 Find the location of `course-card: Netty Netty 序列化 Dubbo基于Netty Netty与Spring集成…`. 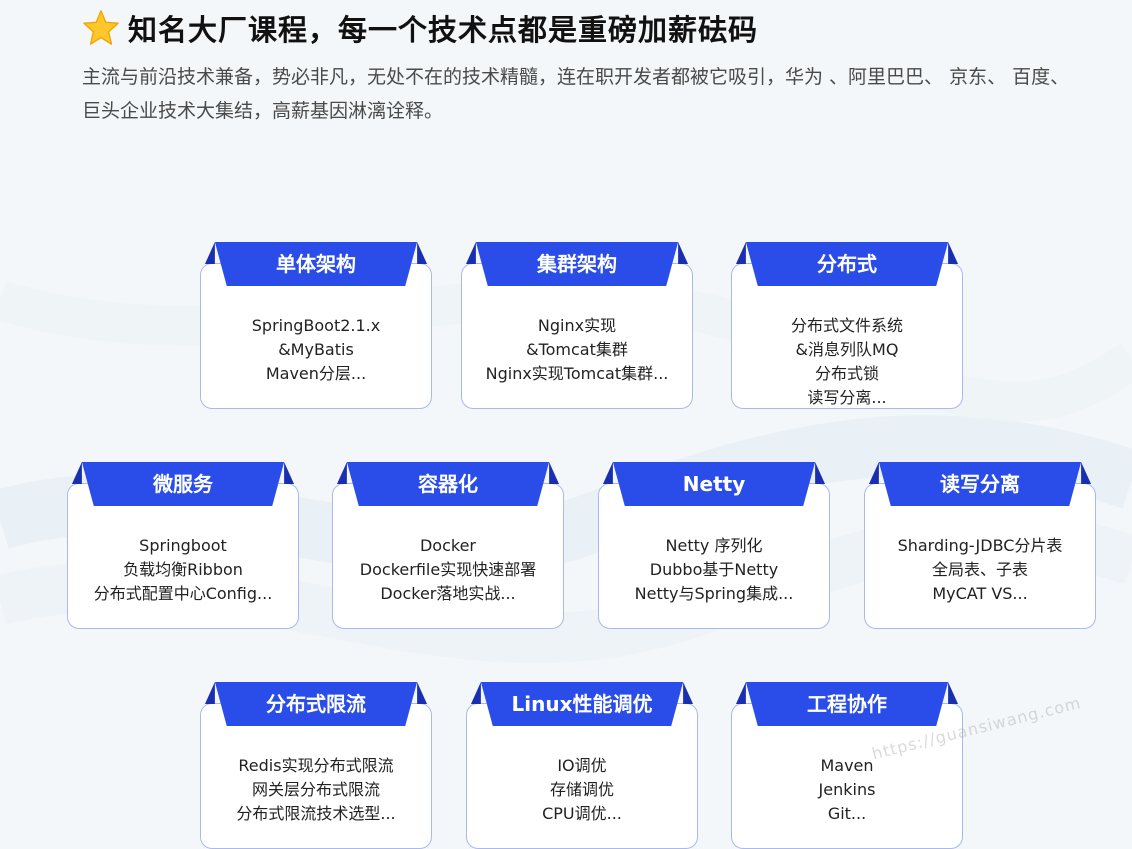

course-card: Netty Netty 序列化 Dubbo基于Netty Netty与Spring集成… is located at coordinates (714, 545).